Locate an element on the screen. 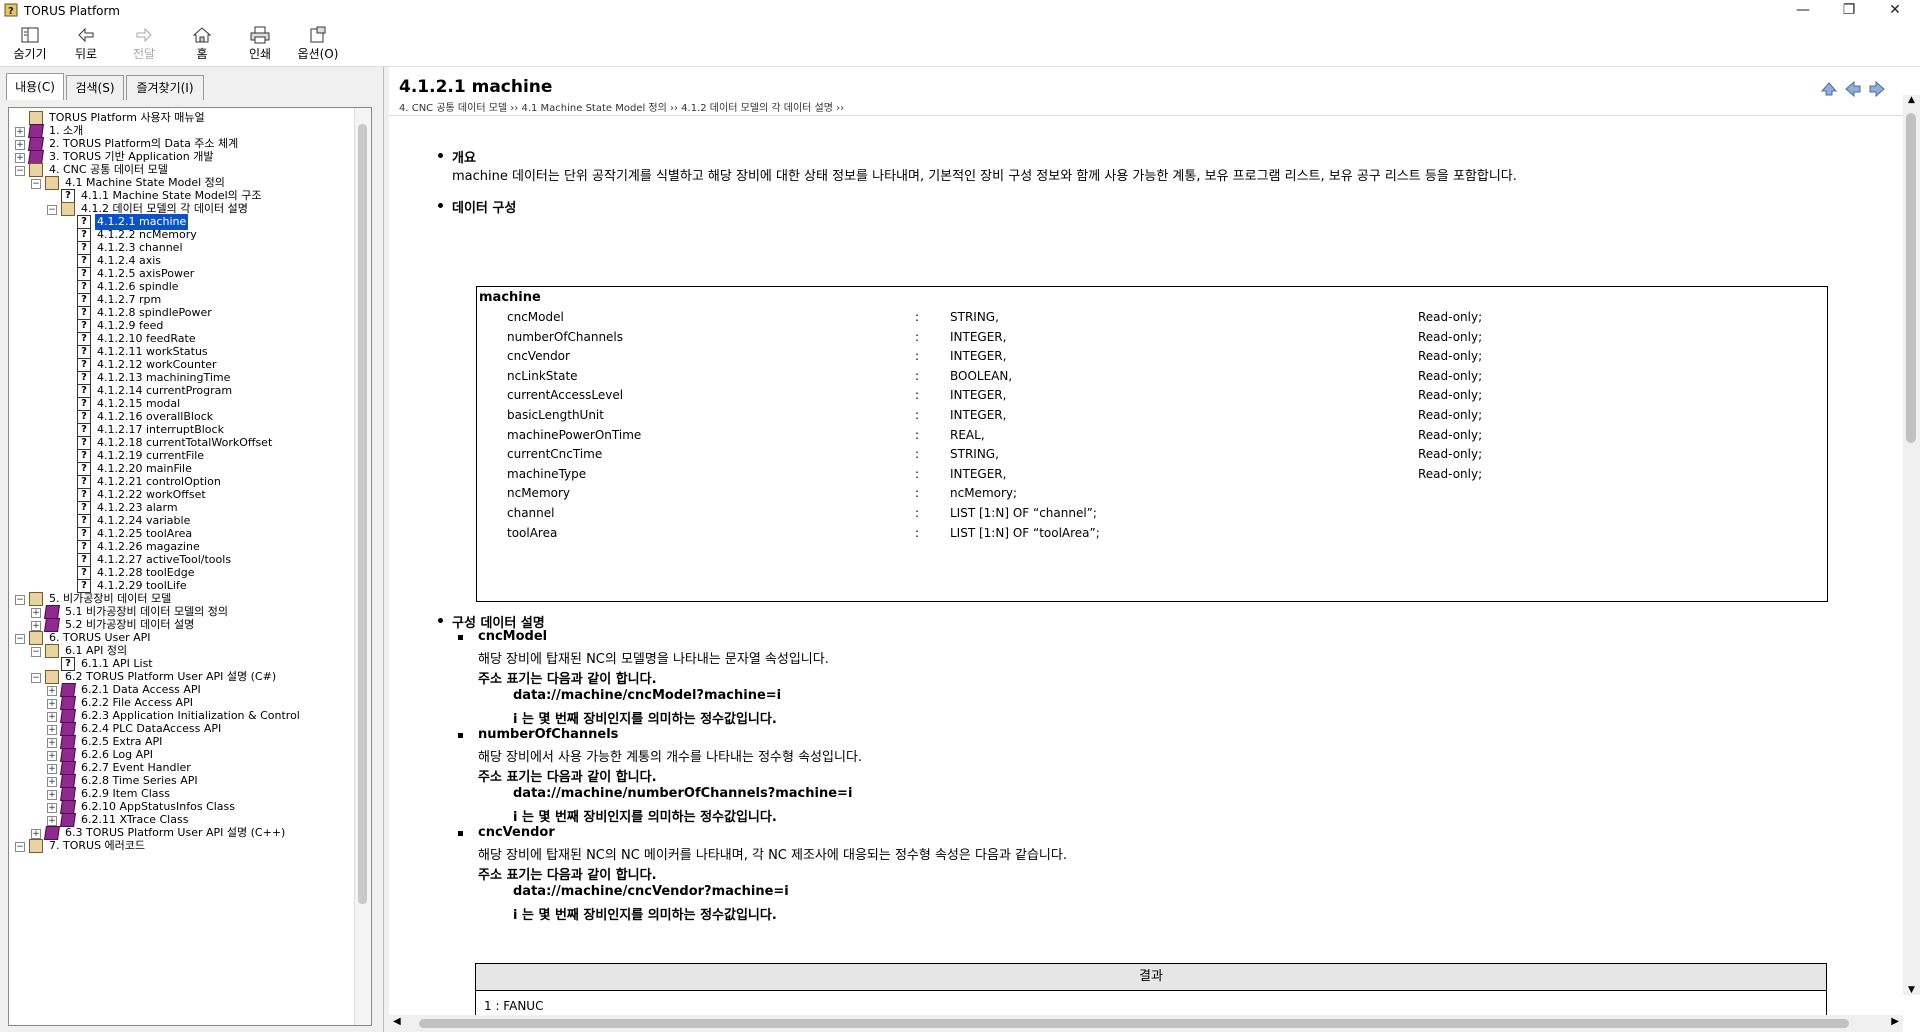 The image size is (1920, 1032). scroll-right-icon: ▶ is located at coordinates (1895, 1021).